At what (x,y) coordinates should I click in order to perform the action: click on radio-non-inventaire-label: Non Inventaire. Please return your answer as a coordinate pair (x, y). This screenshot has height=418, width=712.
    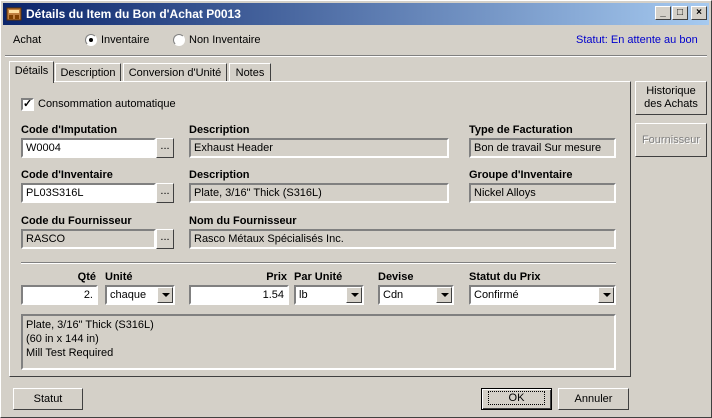
    Looking at the image, I should click on (225, 40).